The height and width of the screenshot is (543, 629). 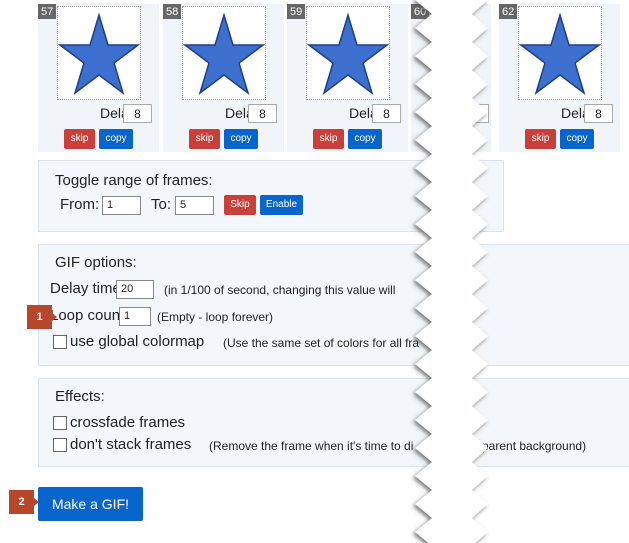 I want to click on gif-options-title: GIF options:, so click(x=96, y=262).